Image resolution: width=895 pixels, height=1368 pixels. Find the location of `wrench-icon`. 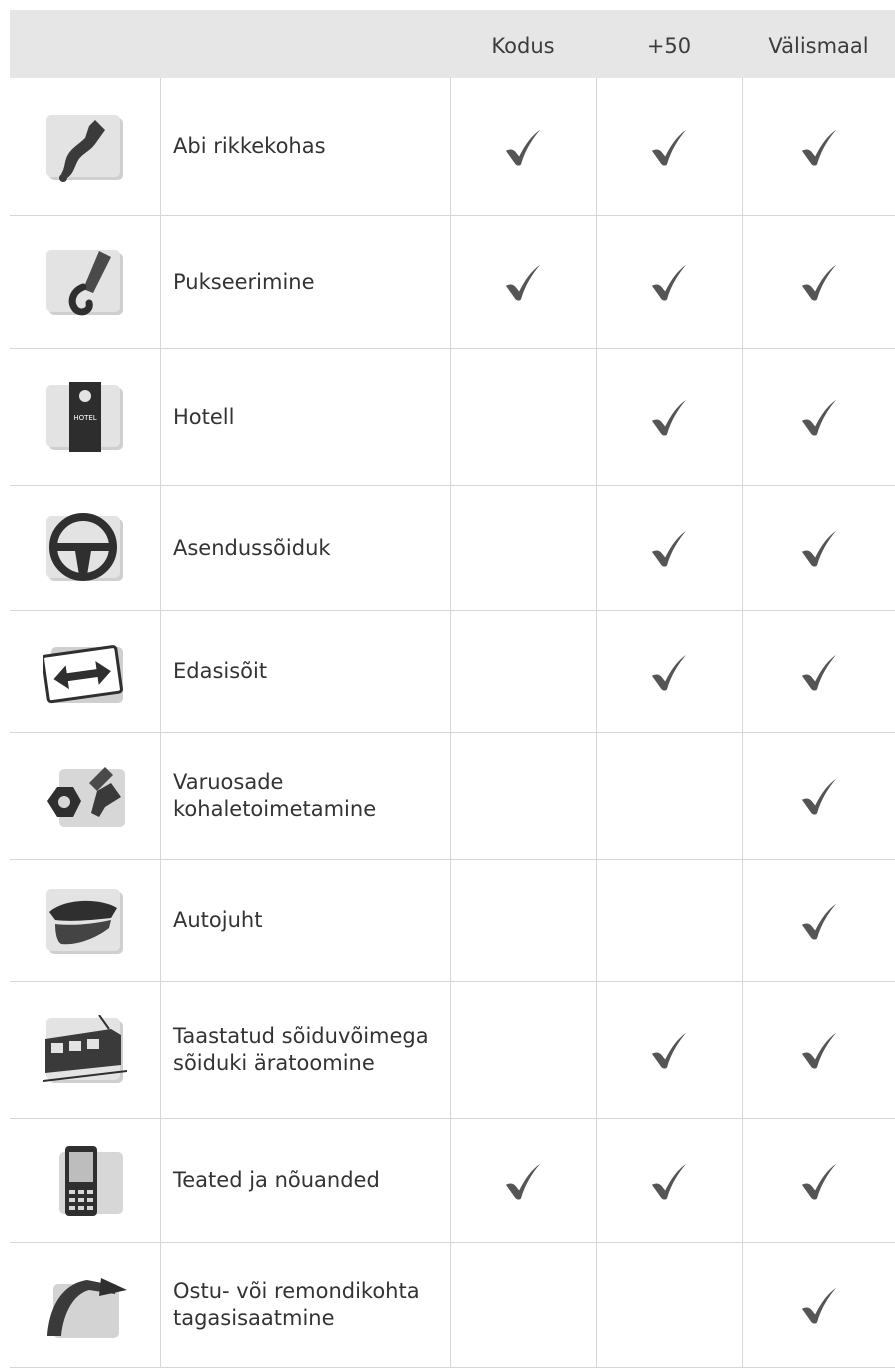

wrench-icon is located at coordinates (85, 146).